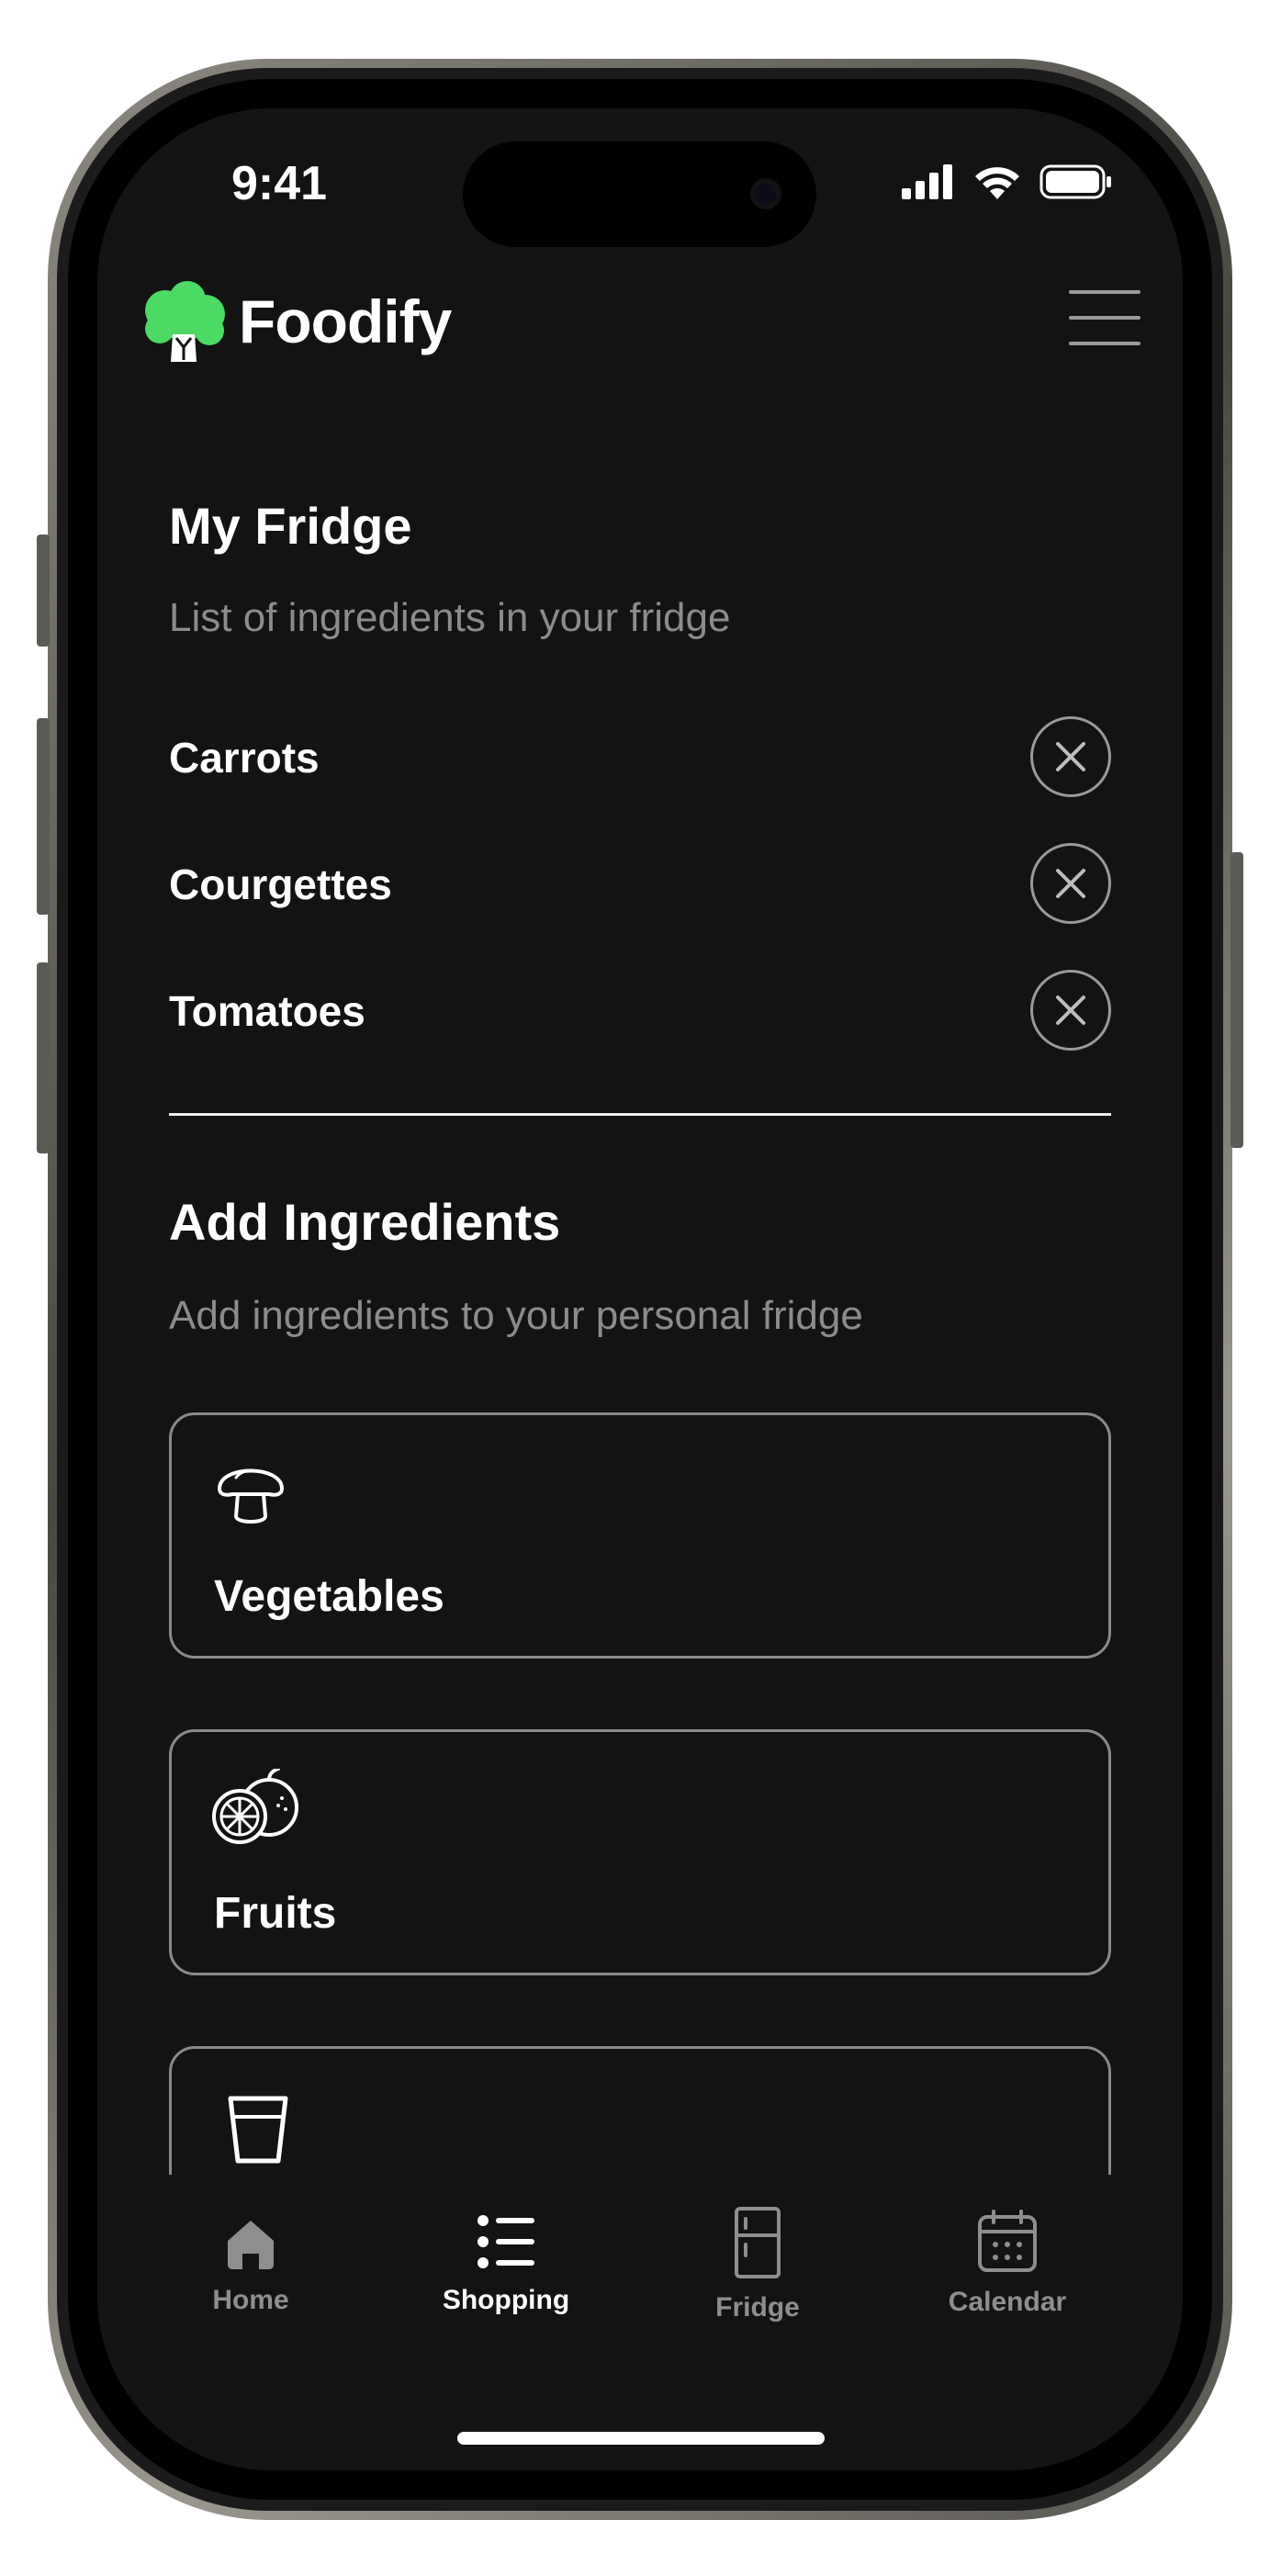  Describe the element at coordinates (766, 193) in the screenshot. I see `camera-icon` at that location.